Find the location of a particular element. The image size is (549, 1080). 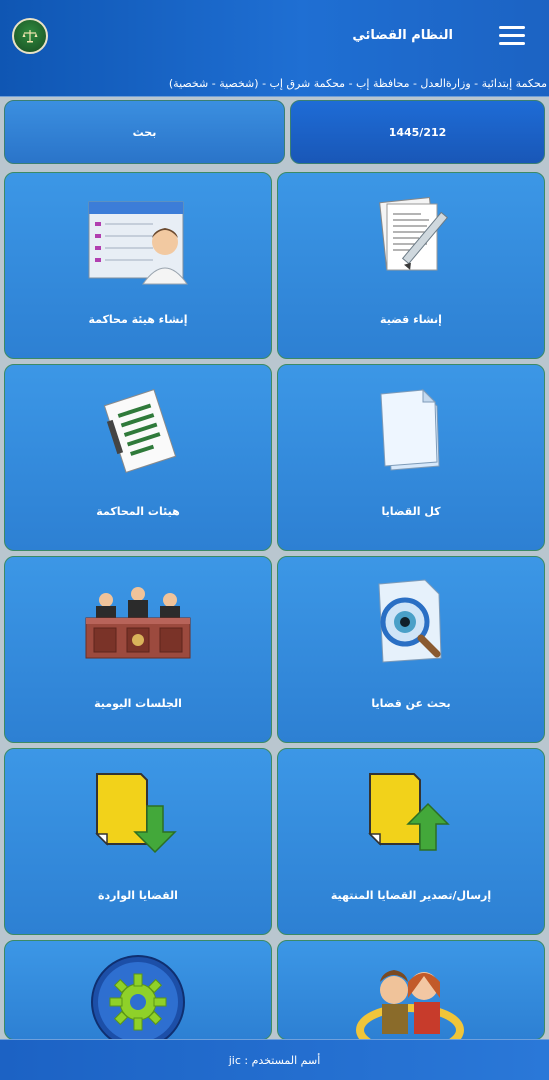

tile-label: إرسال/تصدير القضايا المنتهية is located at coordinates (411, 895).